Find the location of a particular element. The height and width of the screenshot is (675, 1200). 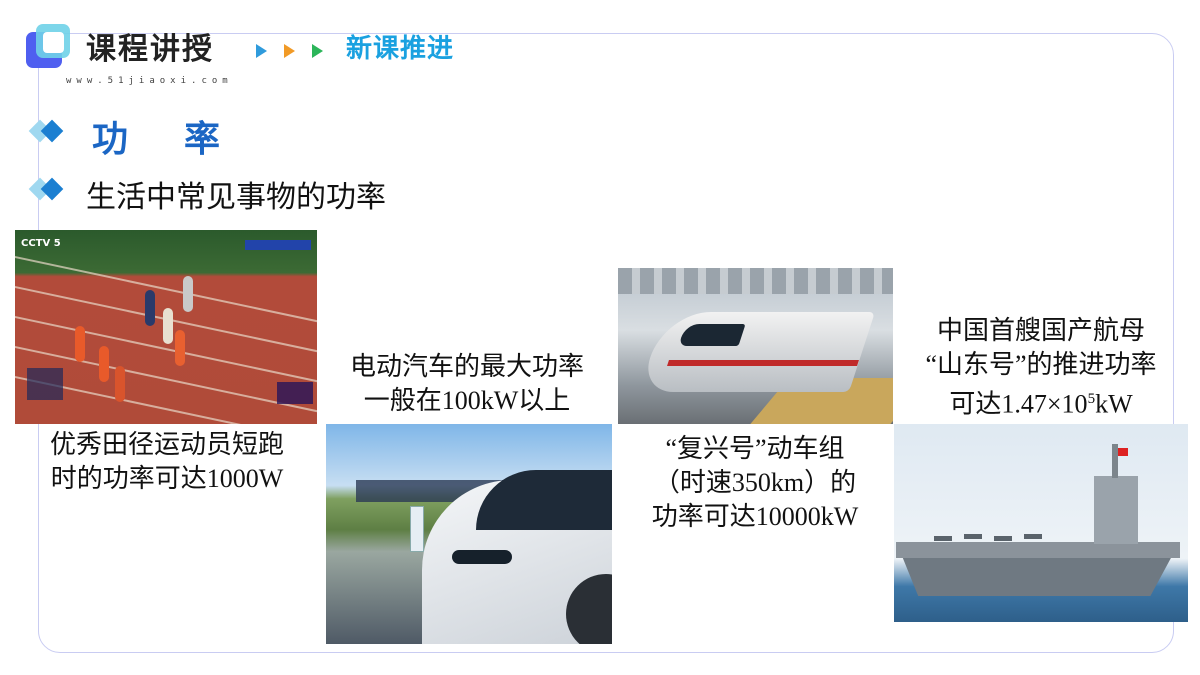

header-title: 课程讲授 is located at coordinates (150, 49).